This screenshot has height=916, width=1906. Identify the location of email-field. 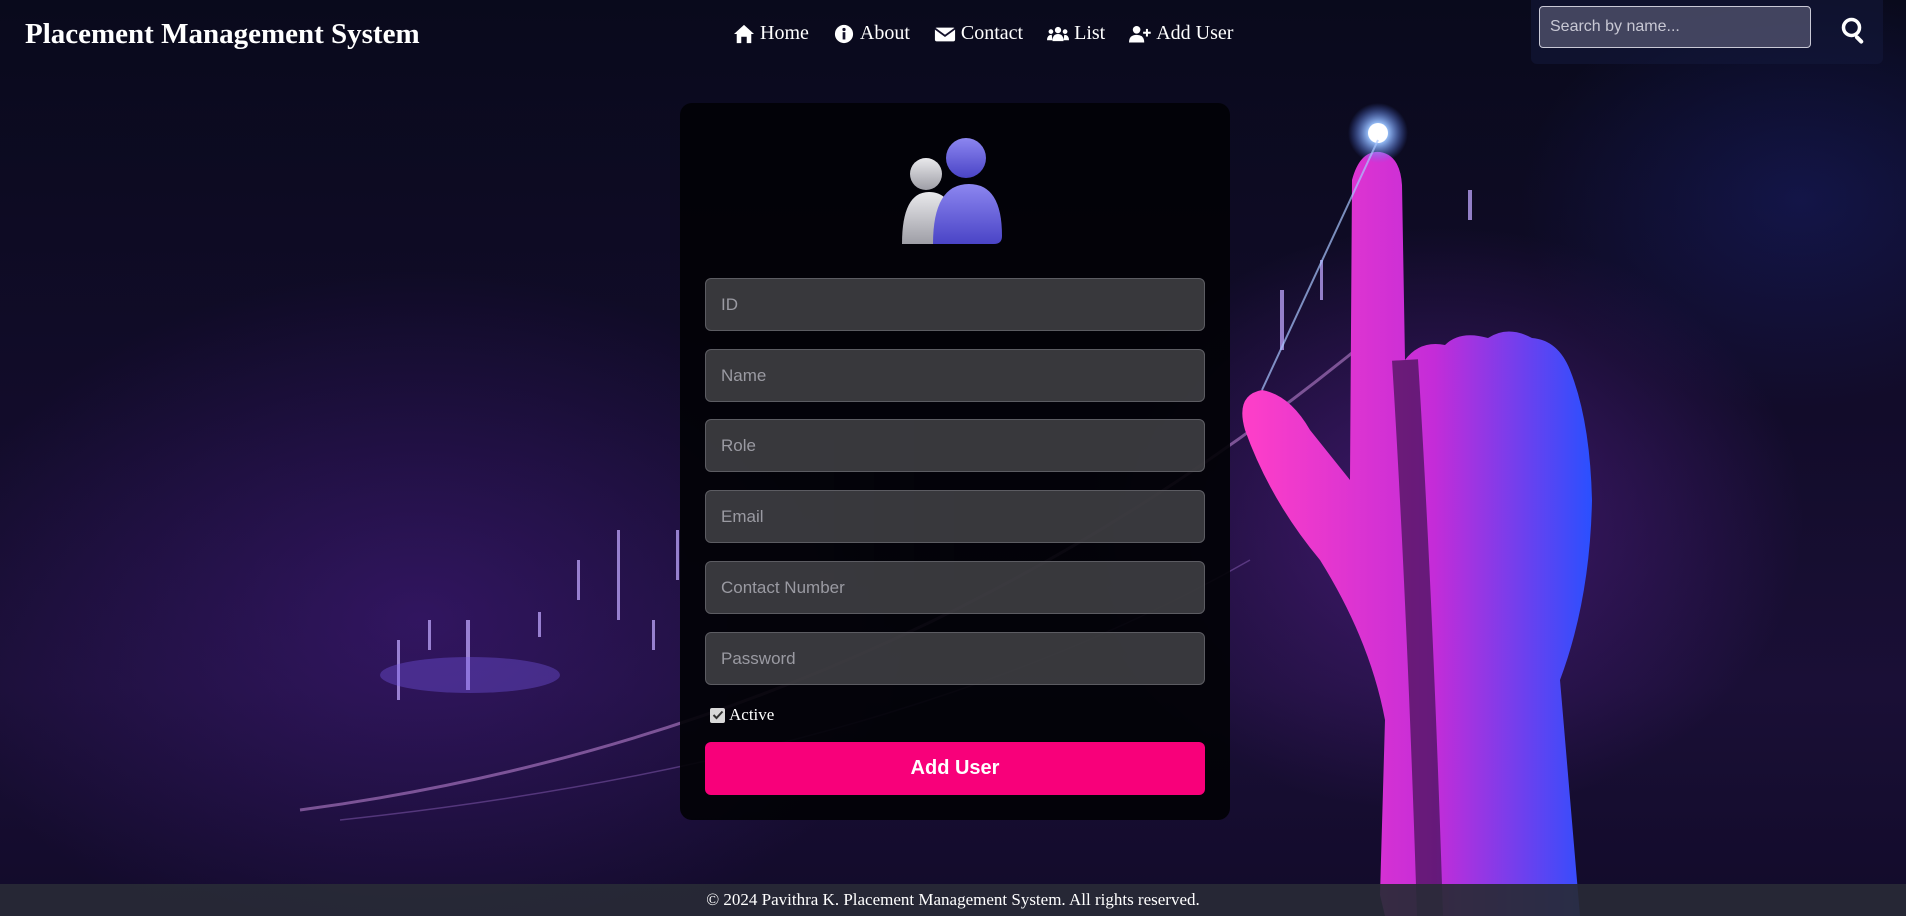
(955, 516).